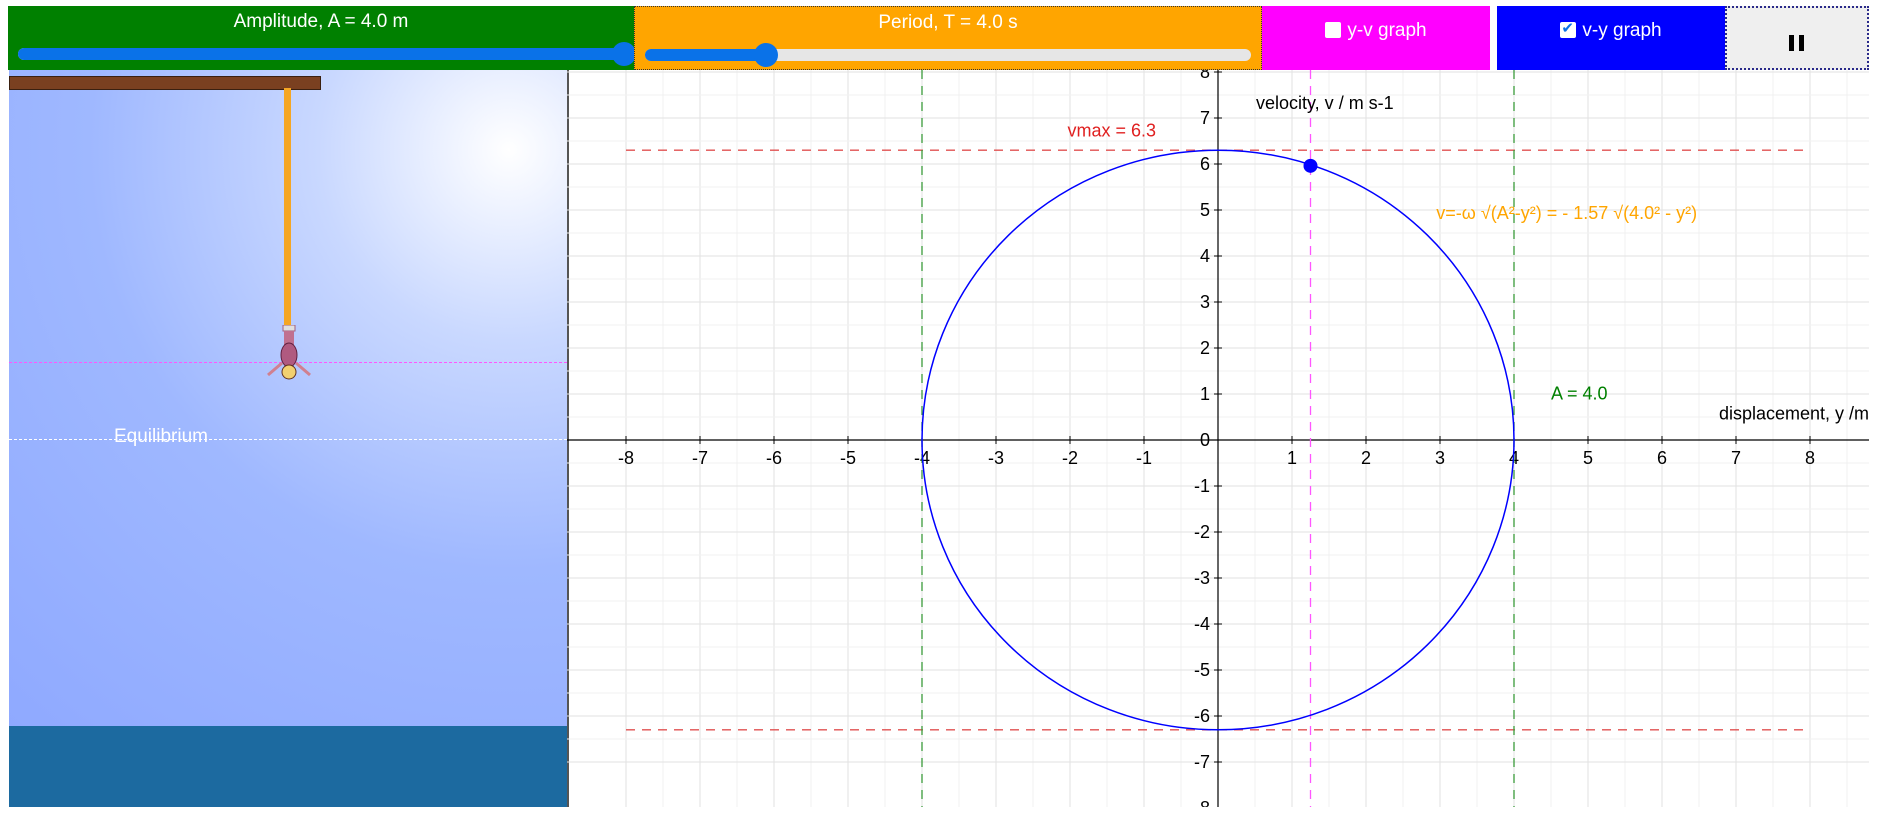 This screenshot has height=817, width=1877. What do you see at coordinates (1333, 30) in the screenshot?
I see `yv-graph-checkbox` at bounding box center [1333, 30].